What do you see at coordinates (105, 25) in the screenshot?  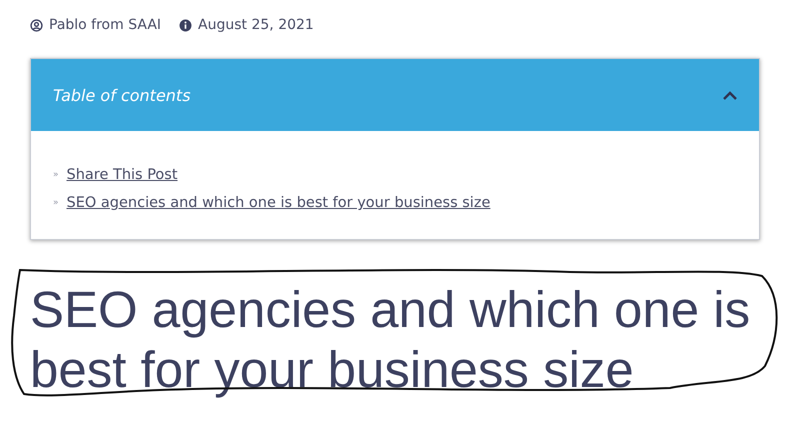 I see `author-name: Pablo from SAAI` at bounding box center [105, 25].